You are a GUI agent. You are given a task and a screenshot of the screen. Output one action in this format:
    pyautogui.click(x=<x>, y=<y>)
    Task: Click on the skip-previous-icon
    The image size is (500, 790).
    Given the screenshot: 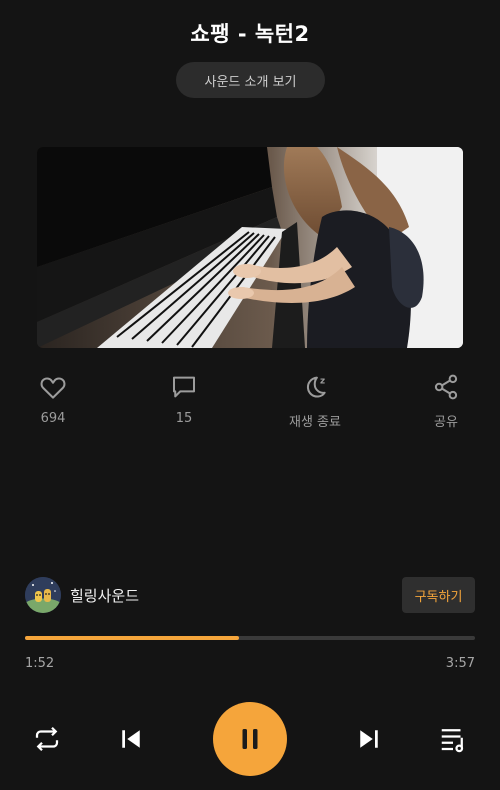 What is the action you would take?
    pyautogui.click(x=131, y=739)
    